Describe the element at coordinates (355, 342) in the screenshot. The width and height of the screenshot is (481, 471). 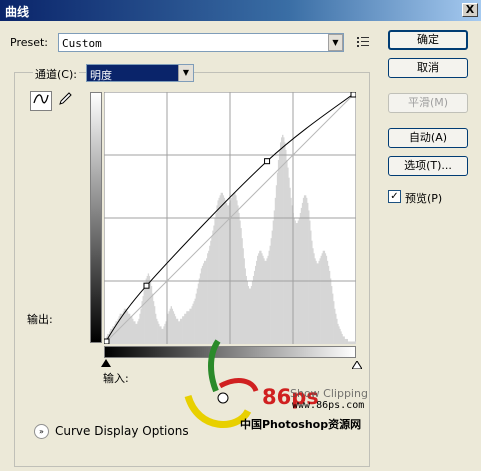
I see `histogram-bar` at that location.